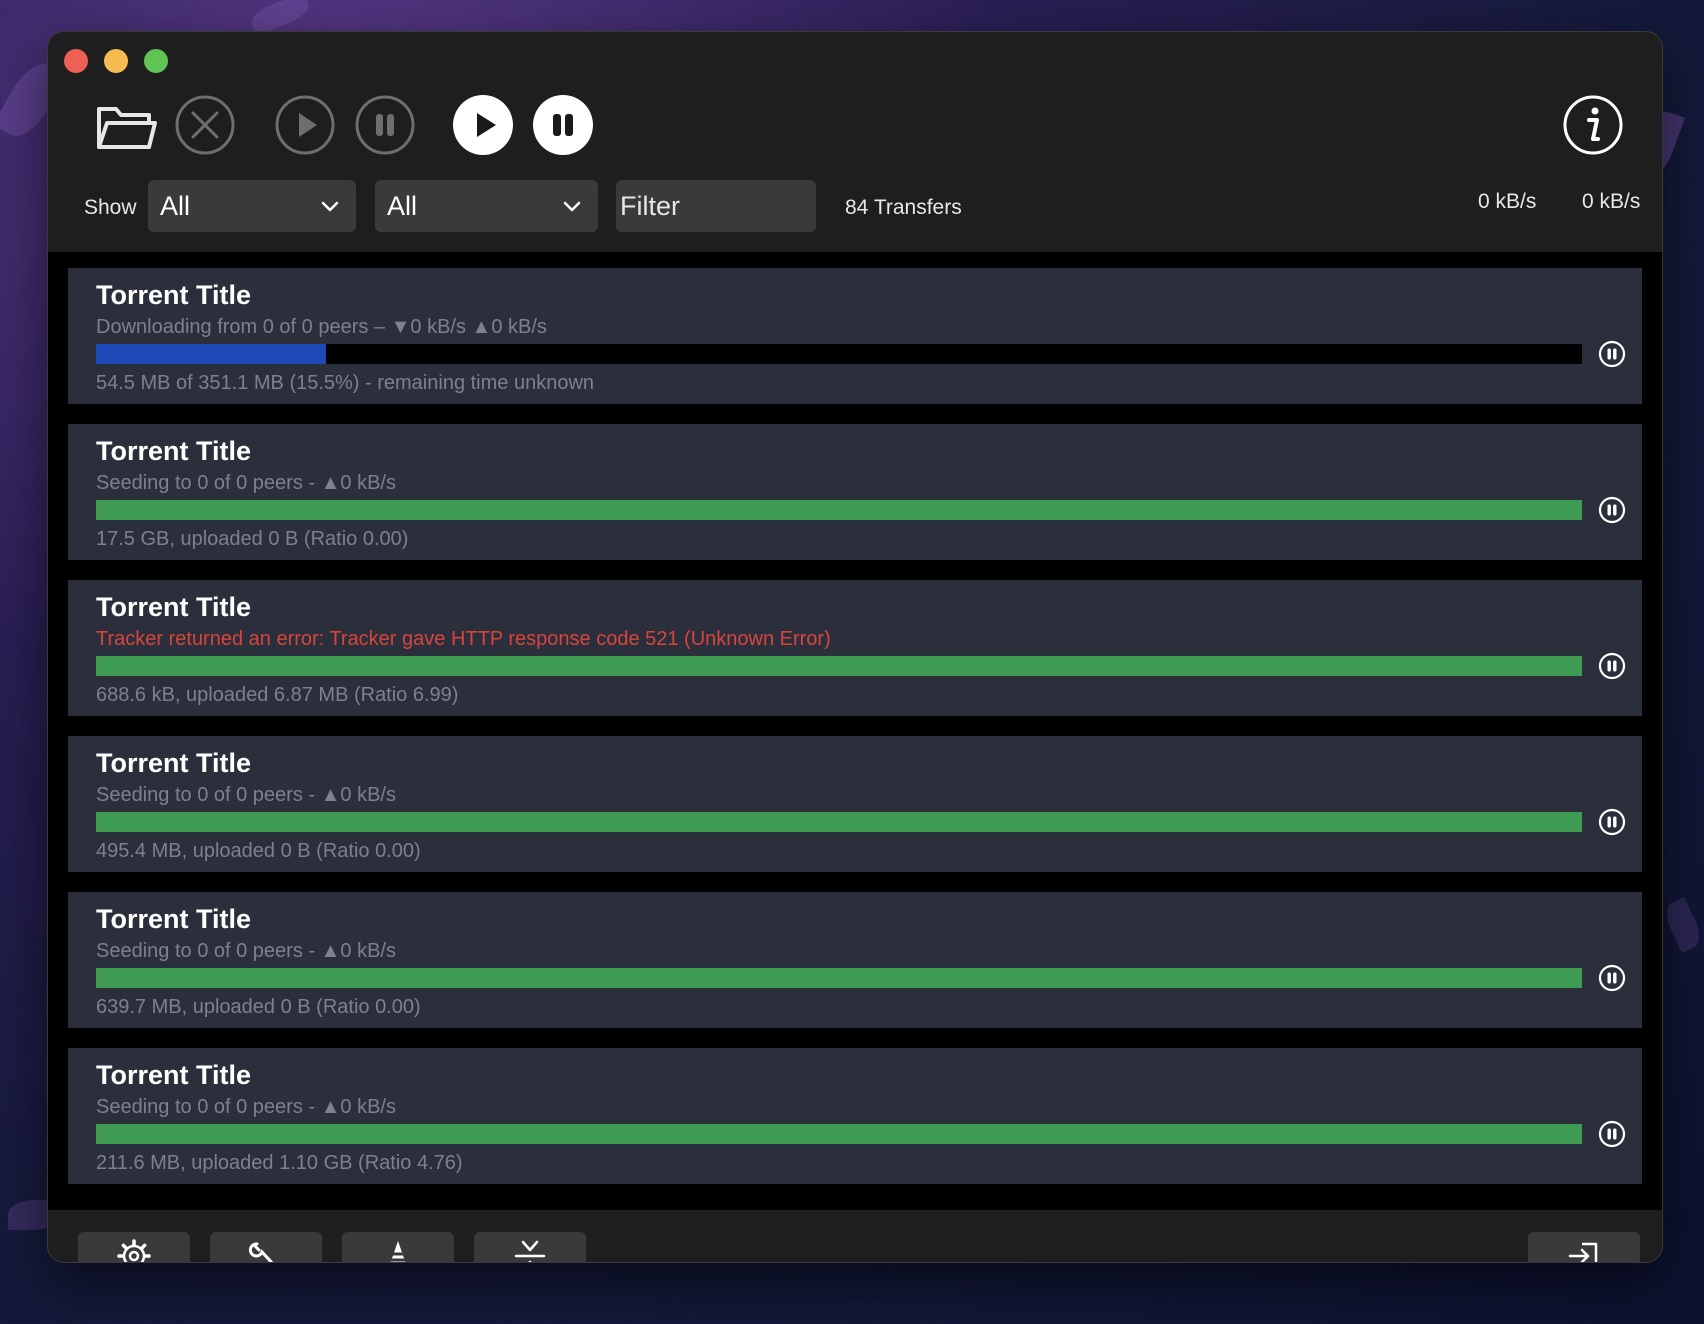 This screenshot has height=1324, width=1704. I want to click on resume-all-button, so click(483, 125).